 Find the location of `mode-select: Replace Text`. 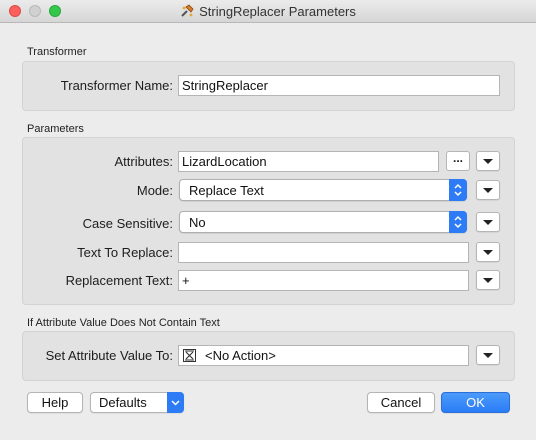

mode-select: Replace Text is located at coordinates (323, 190).